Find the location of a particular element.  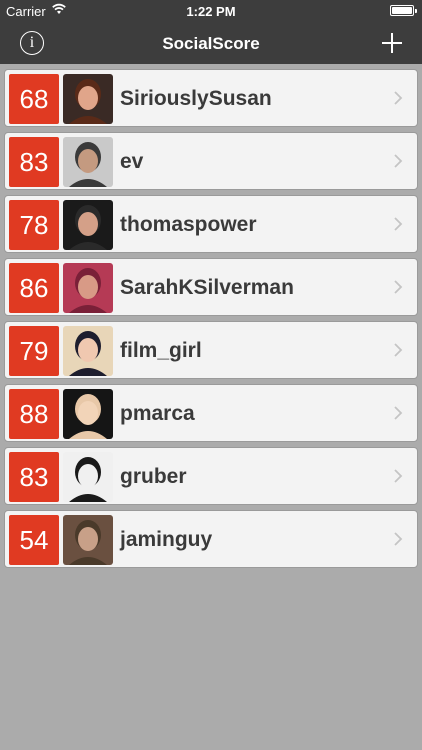

status-bar: Carrier 1:22 PM is located at coordinates (211, 11).